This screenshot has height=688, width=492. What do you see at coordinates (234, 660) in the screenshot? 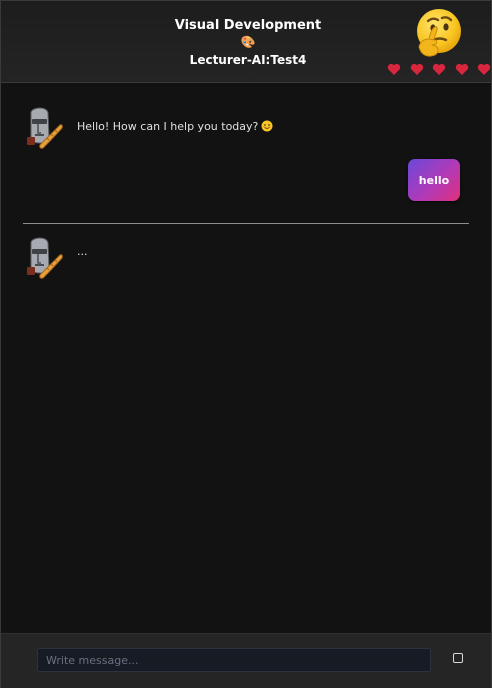
I see `message-input` at bounding box center [234, 660].